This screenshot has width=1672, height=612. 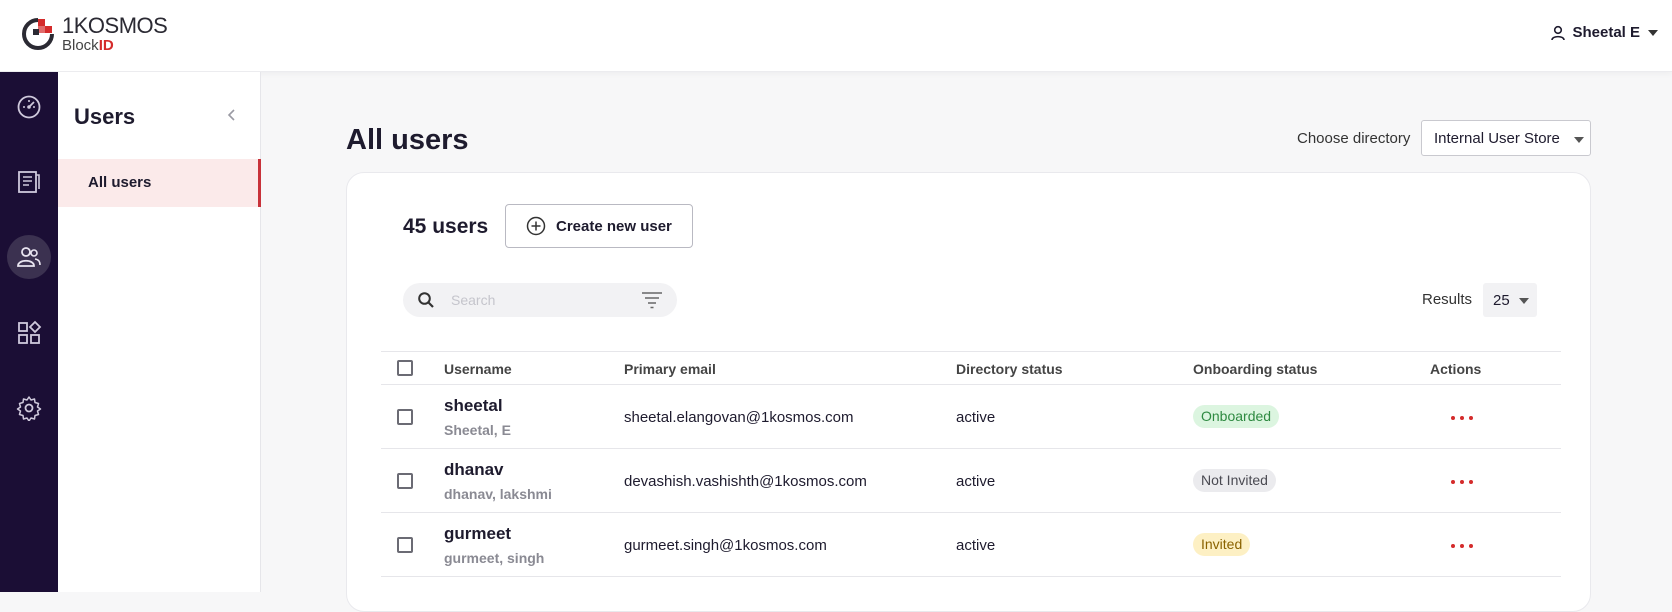 What do you see at coordinates (1501, 300) in the screenshot?
I see `results-value: 25` at bounding box center [1501, 300].